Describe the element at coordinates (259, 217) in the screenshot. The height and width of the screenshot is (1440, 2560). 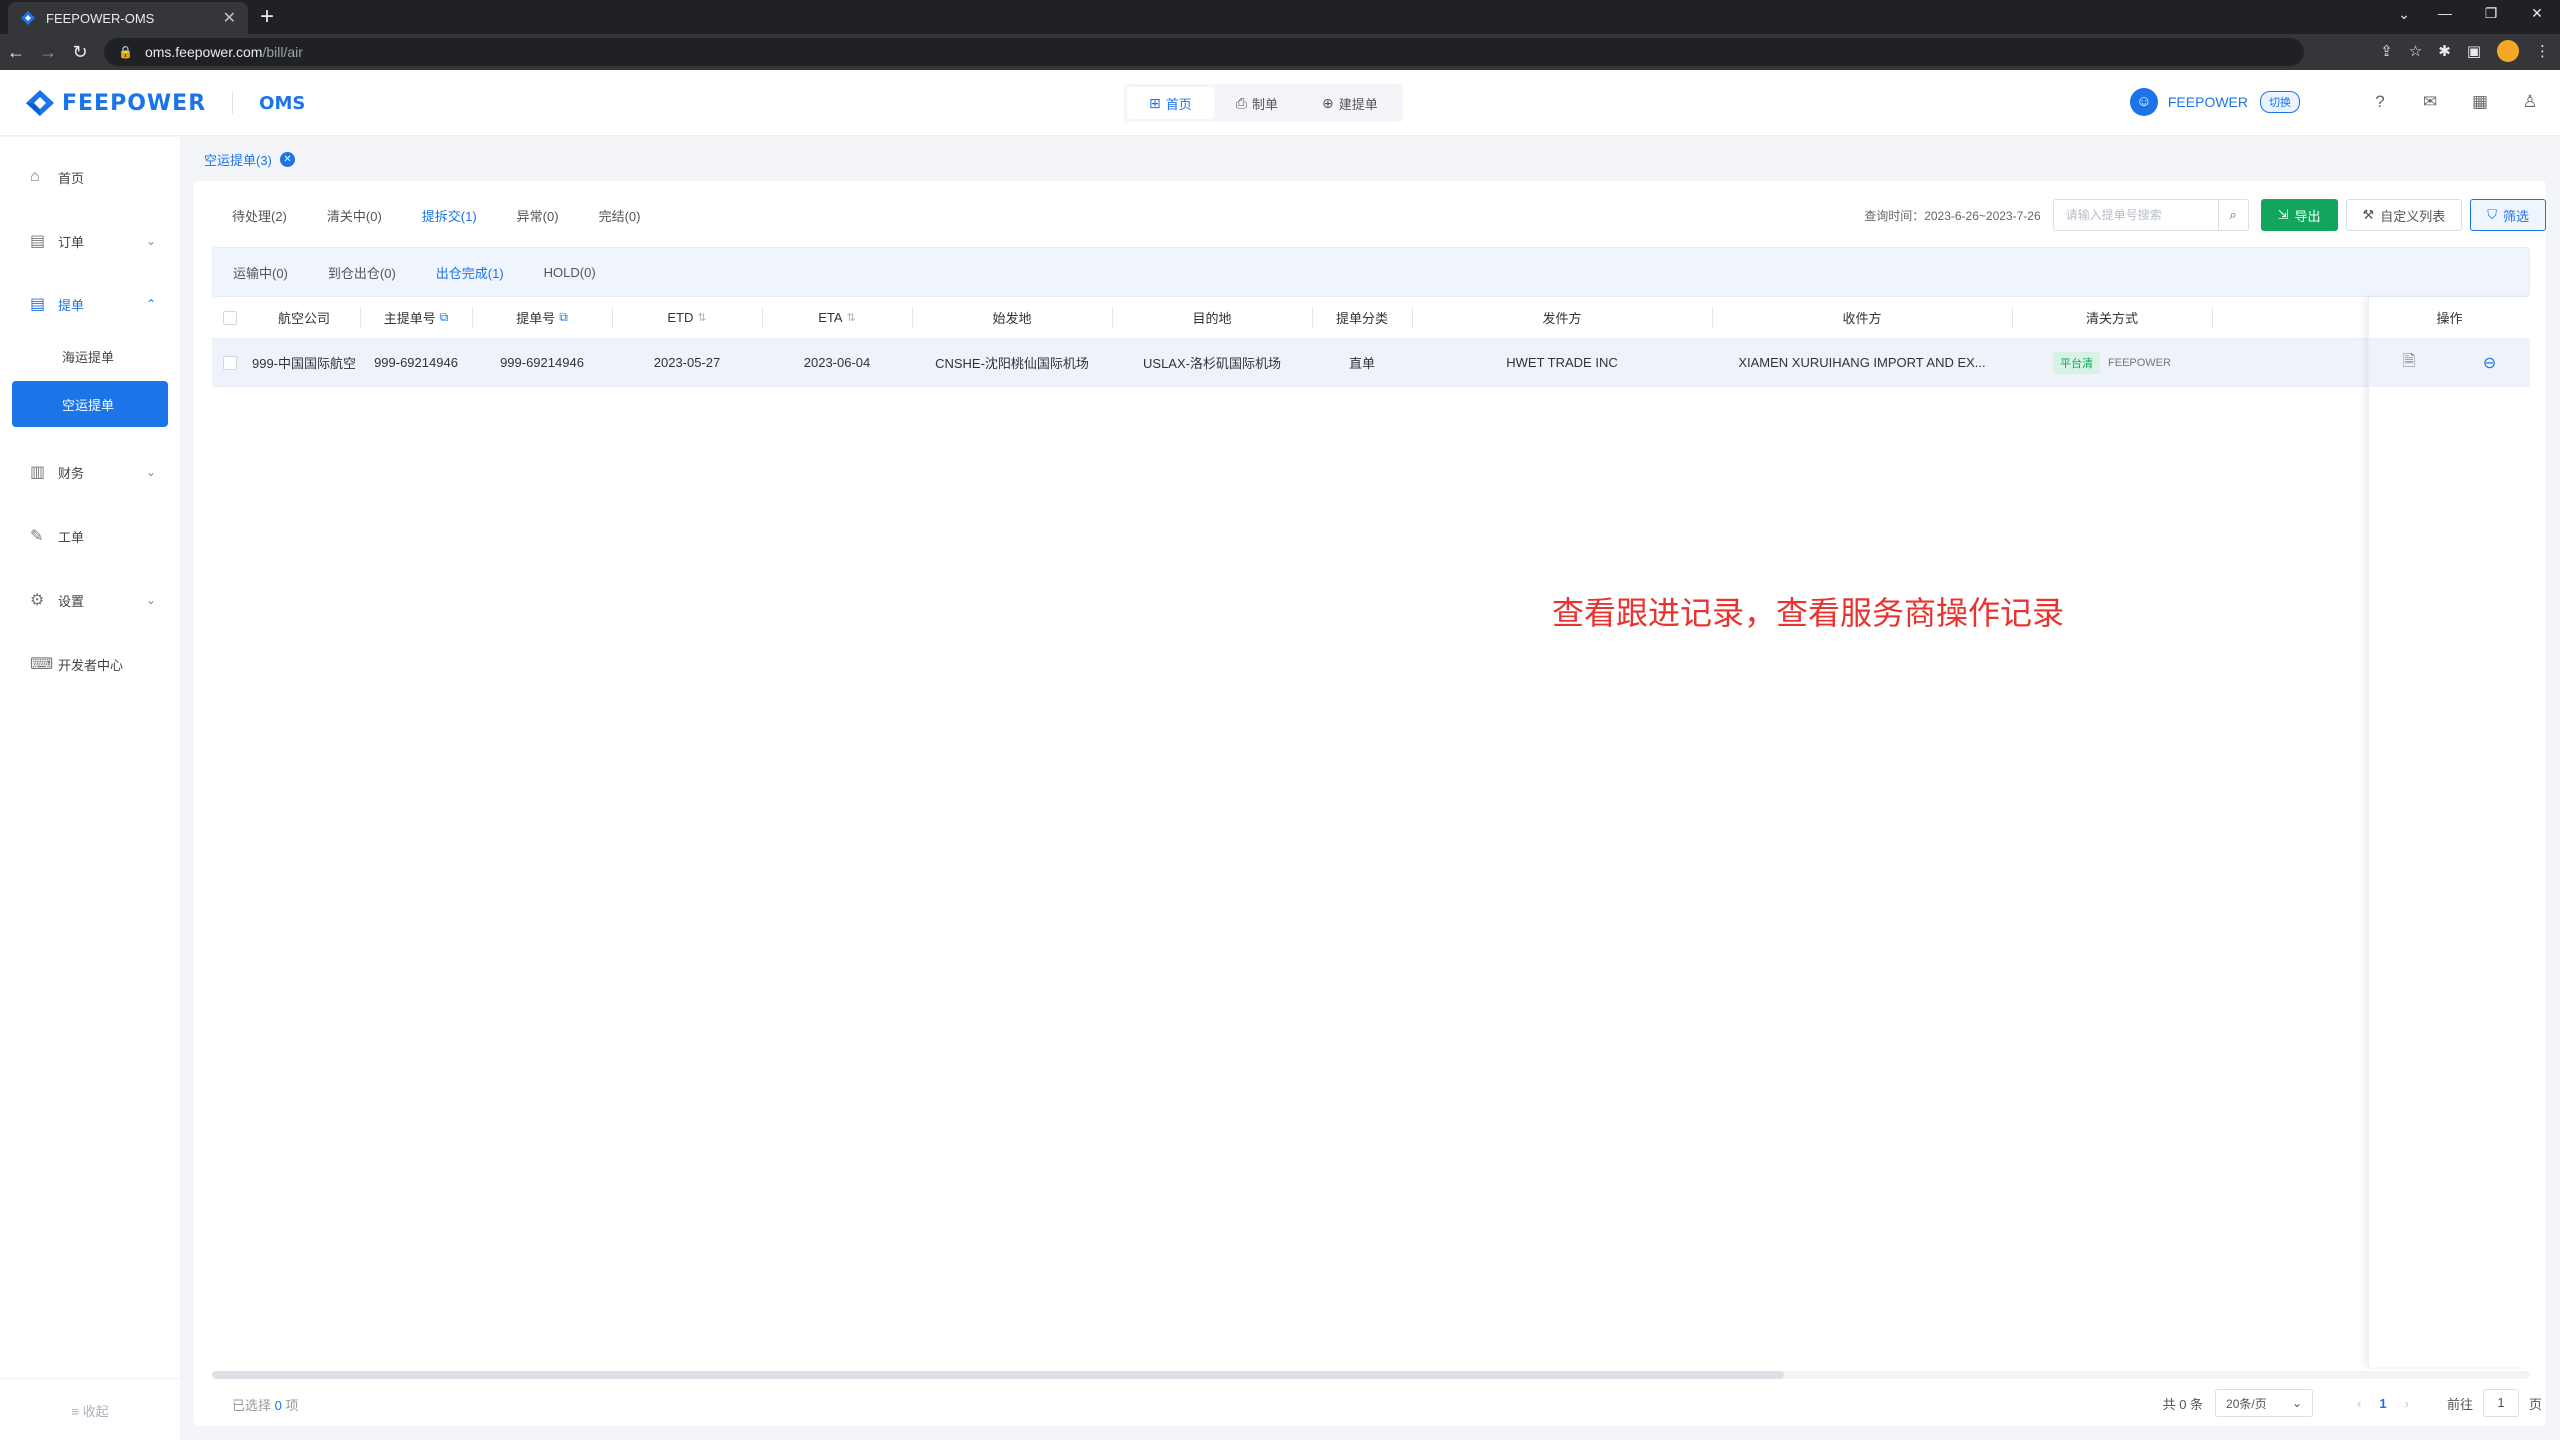
I see `status-tab-pending: 待处理(2)` at that location.